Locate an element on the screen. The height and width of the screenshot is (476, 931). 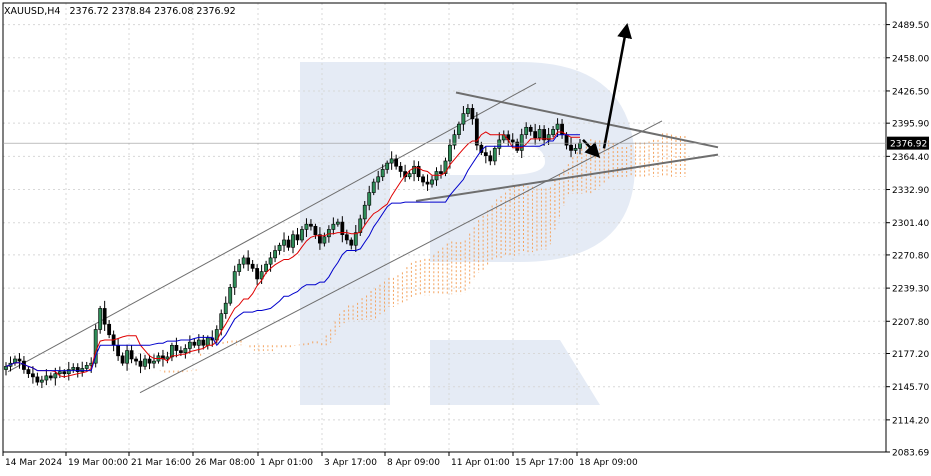
y-tick-label: 2489.50 is located at coordinates (910, 26).